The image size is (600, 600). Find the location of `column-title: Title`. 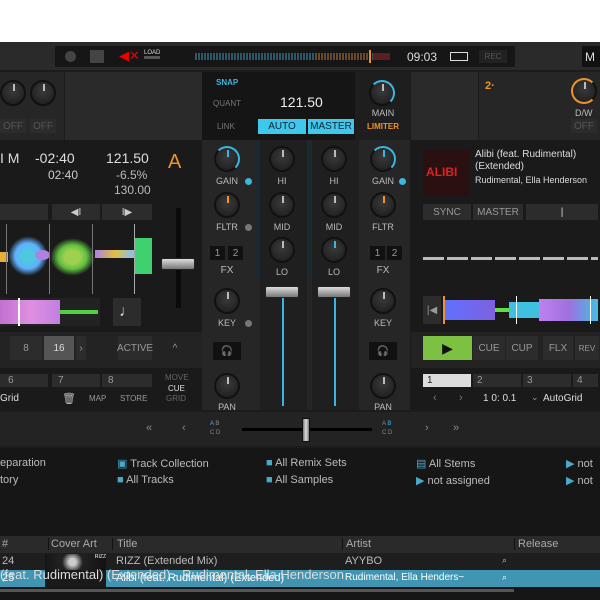

column-title: Title is located at coordinates (124, 544).